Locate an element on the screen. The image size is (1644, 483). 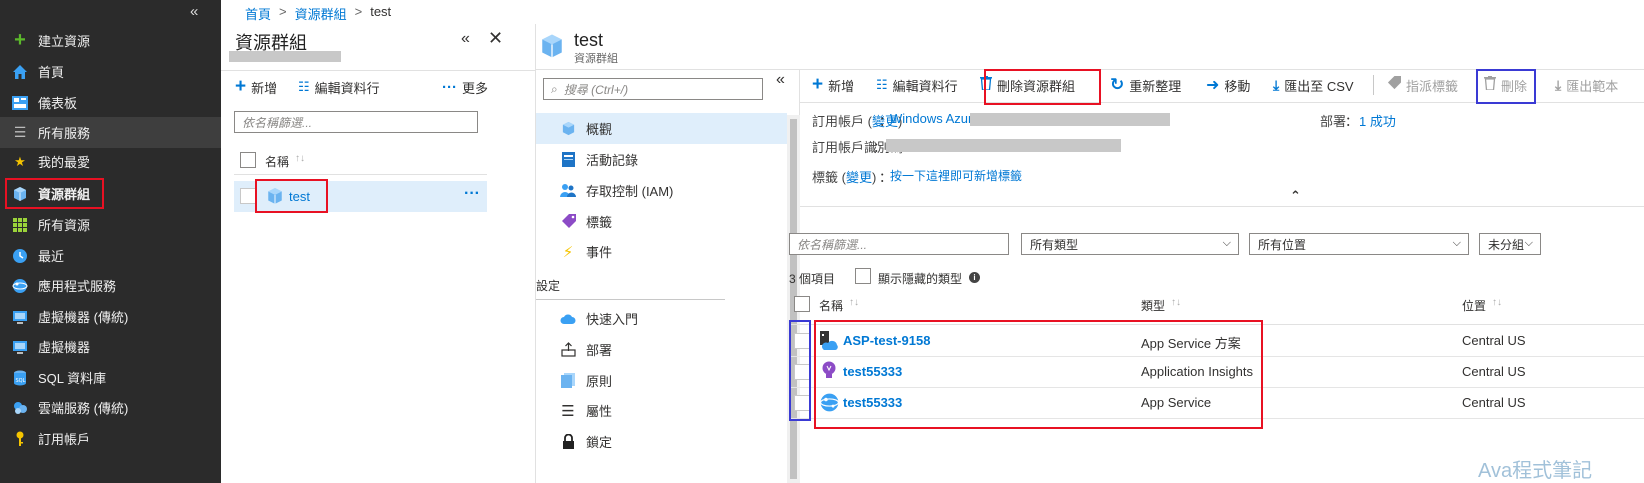
nav-item-vm-classic: 虛擬機器 (傳統) is located at coordinates (110, 316).